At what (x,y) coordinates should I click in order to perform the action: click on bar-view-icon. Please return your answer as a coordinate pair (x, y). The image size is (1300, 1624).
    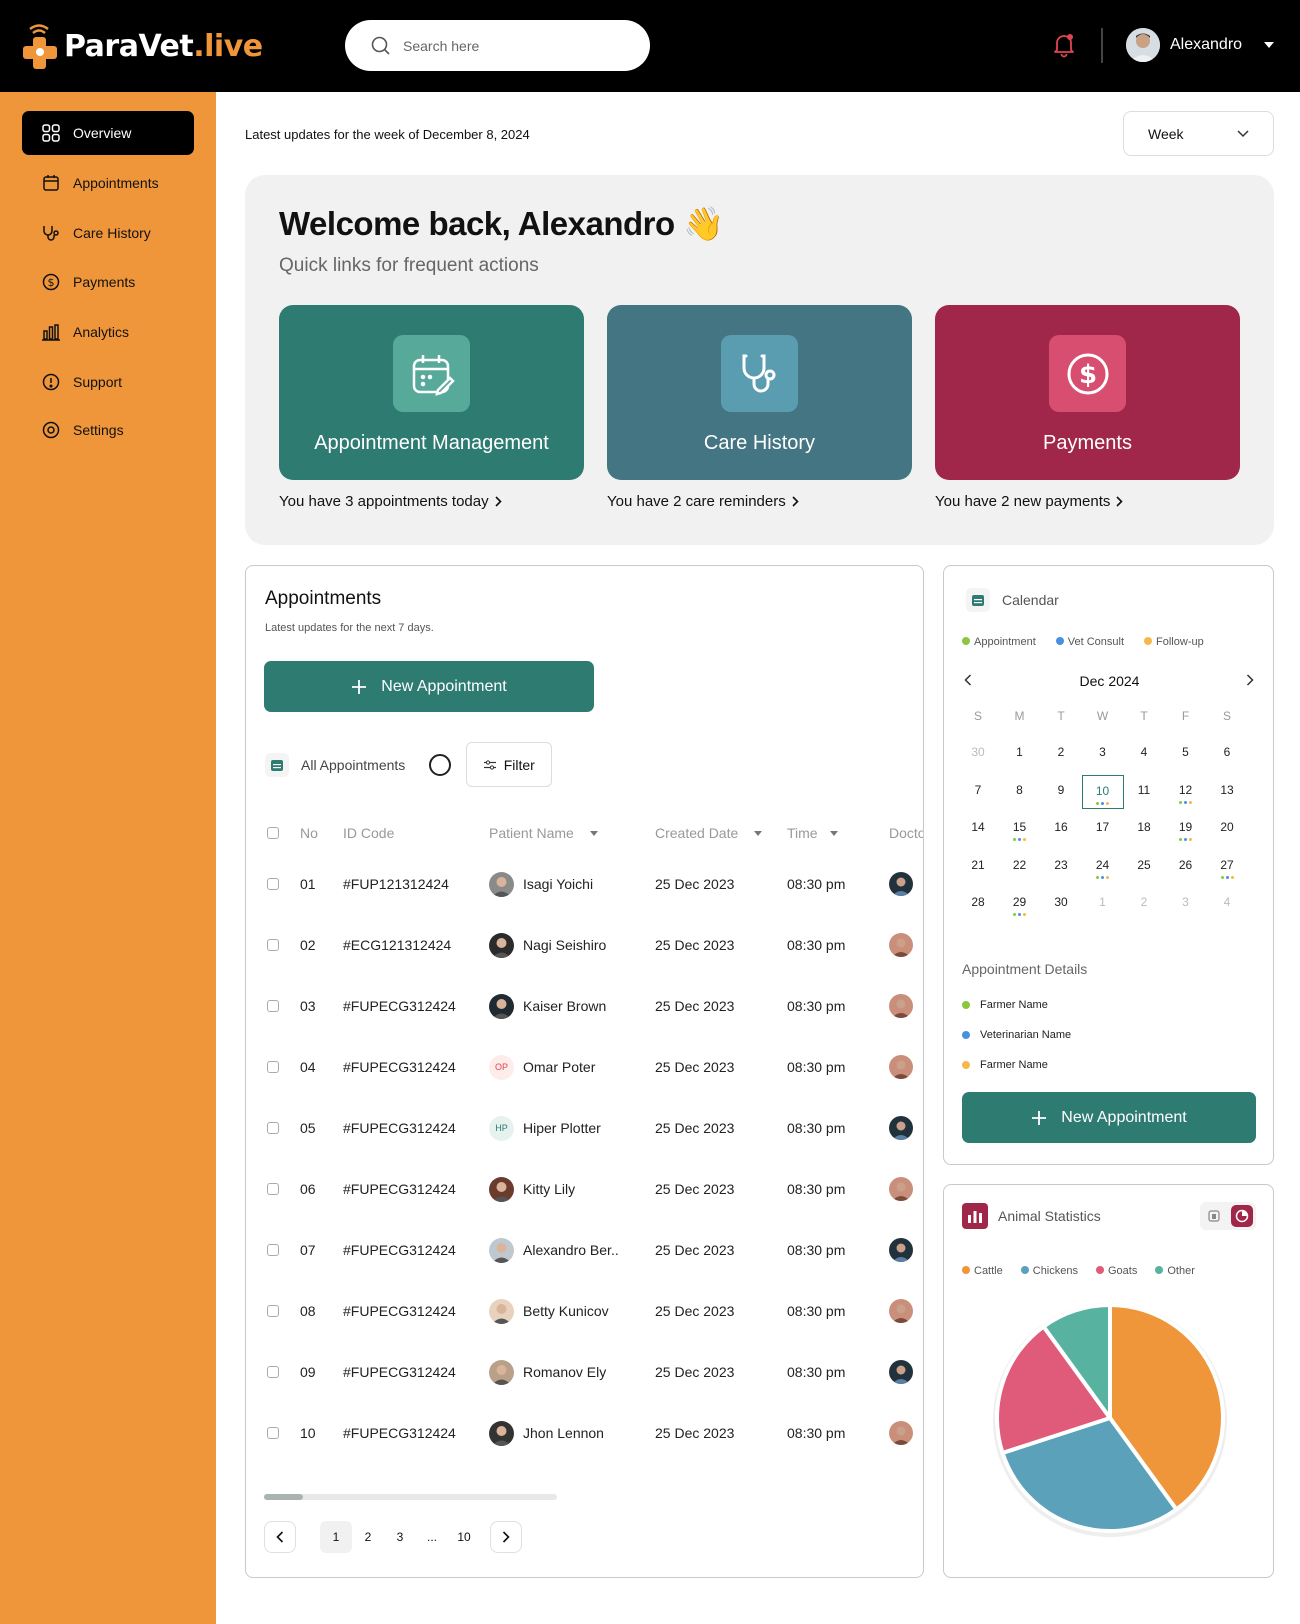
    Looking at the image, I should click on (1214, 1216).